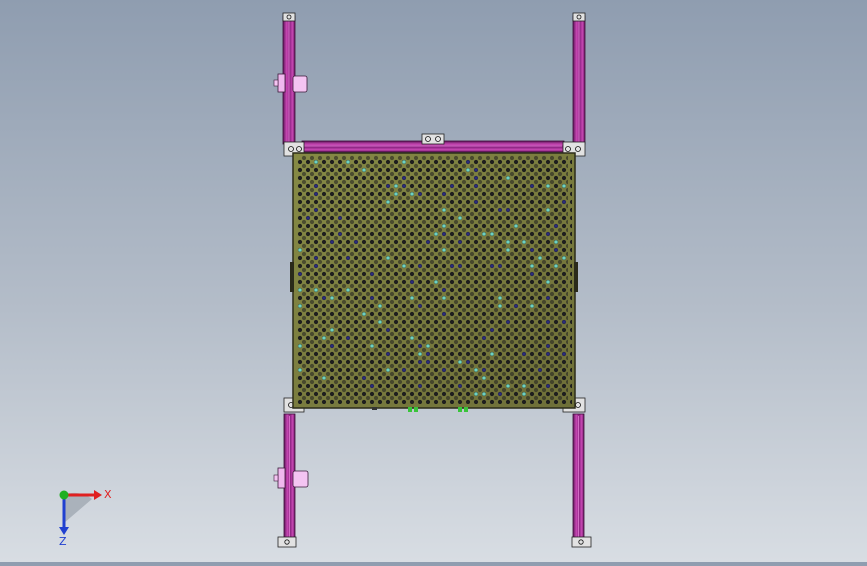 The width and height of the screenshot is (867, 566). I want to click on coordinate-triad: X Z, so click(83, 515).